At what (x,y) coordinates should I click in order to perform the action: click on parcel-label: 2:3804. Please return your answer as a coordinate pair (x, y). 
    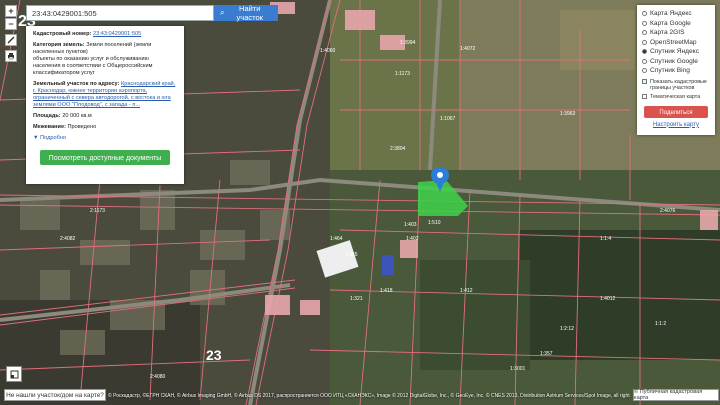
    Looking at the image, I should click on (398, 149).